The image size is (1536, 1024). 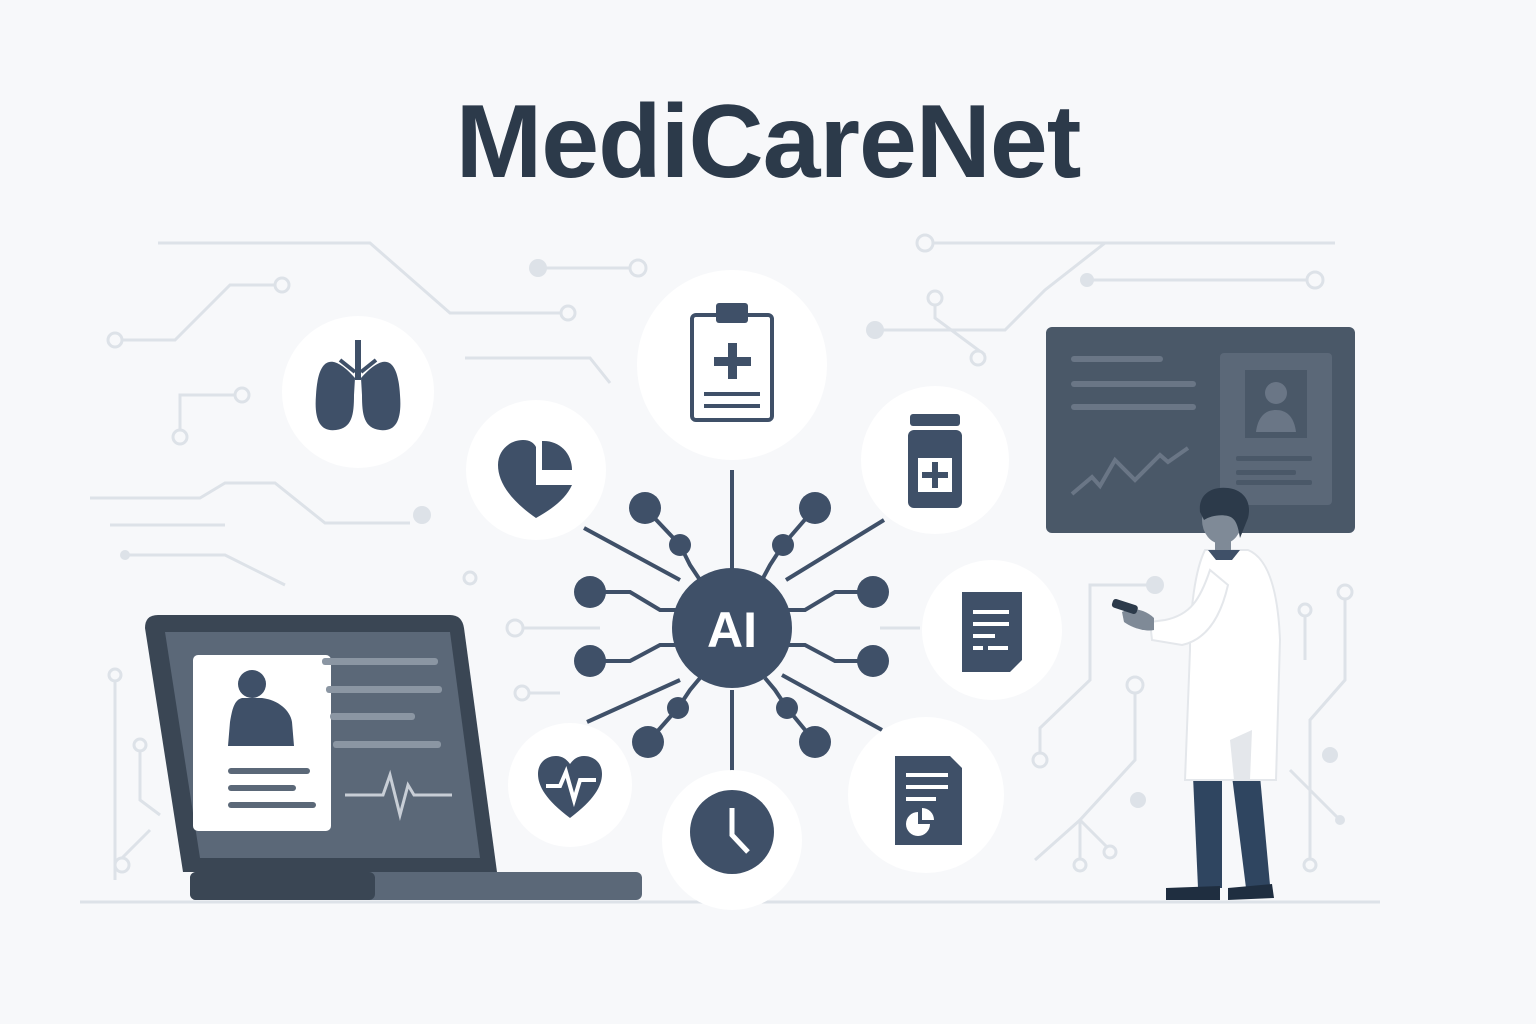 What do you see at coordinates (935, 460) in the screenshot?
I see `medicine-bottle-icon` at bounding box center [935, 460].